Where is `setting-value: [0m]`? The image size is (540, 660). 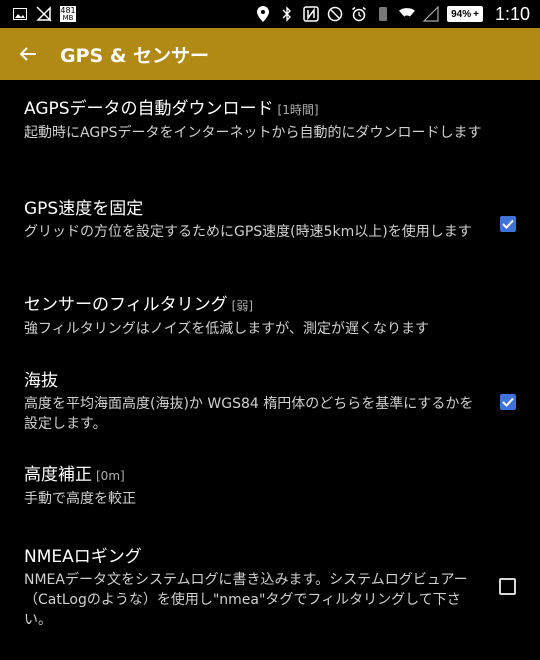
setting-value: [0m] is located at coordinates (110, 476).